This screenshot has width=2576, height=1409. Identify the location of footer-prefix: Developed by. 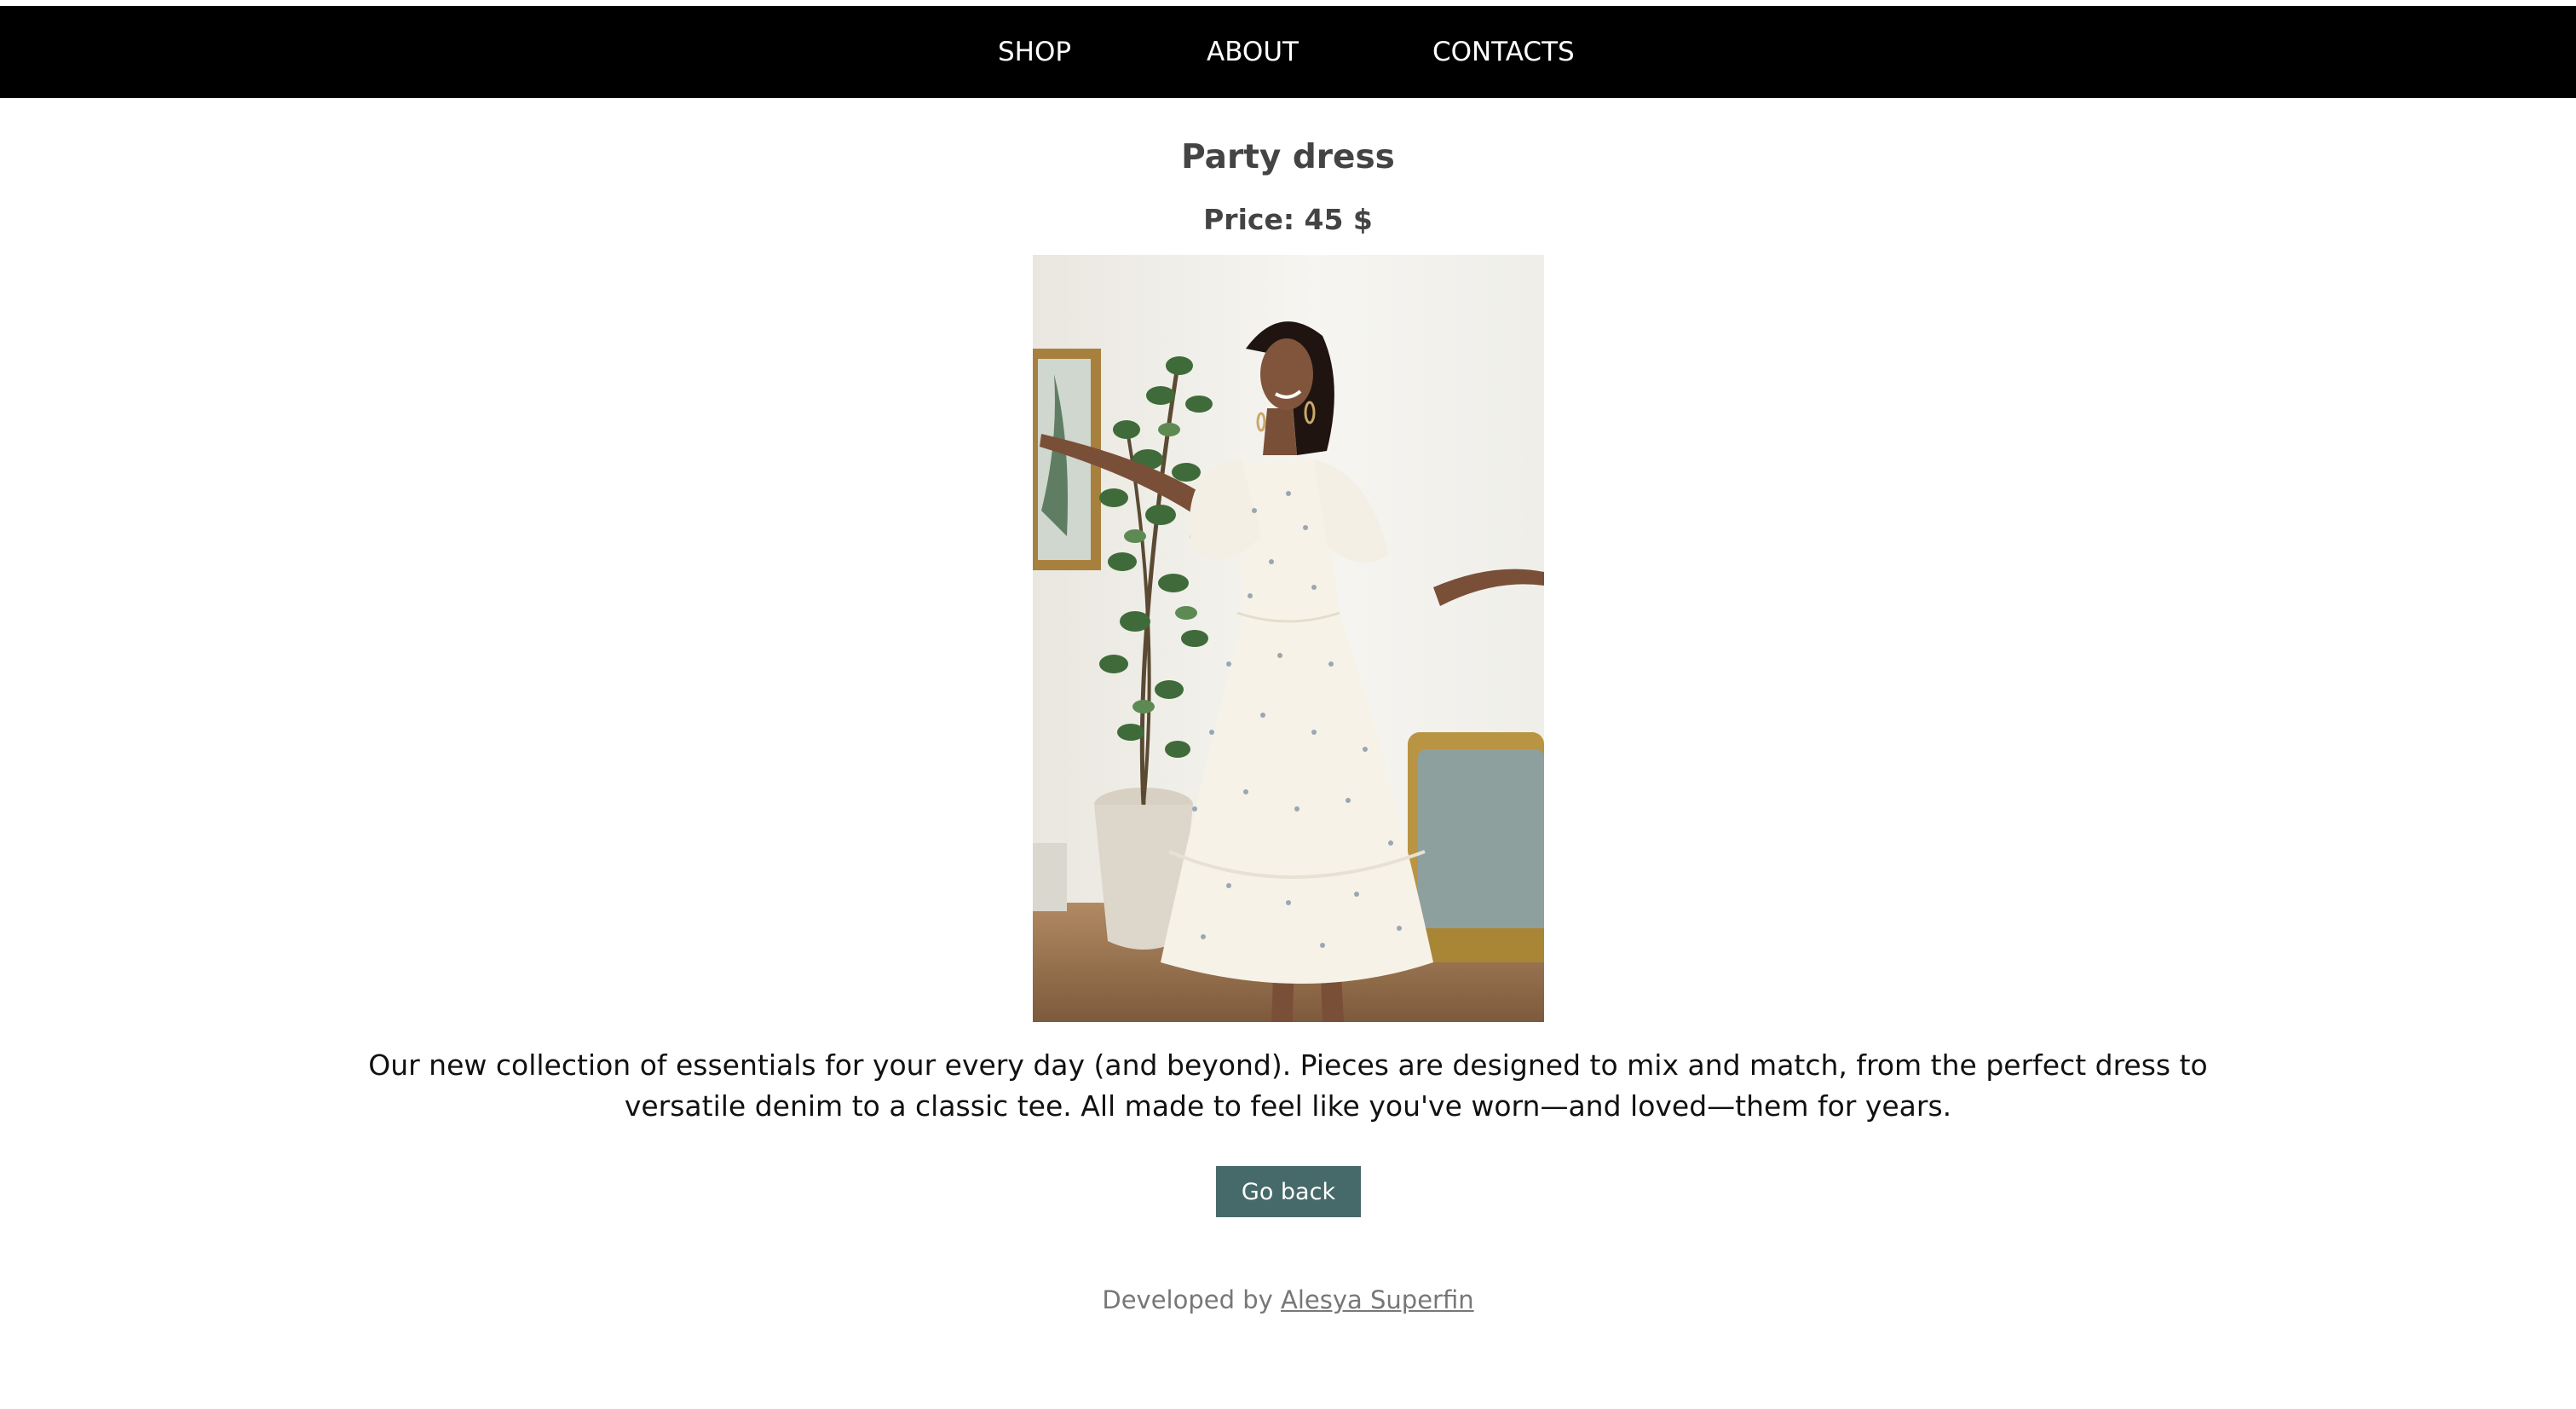
(1187, 1300).